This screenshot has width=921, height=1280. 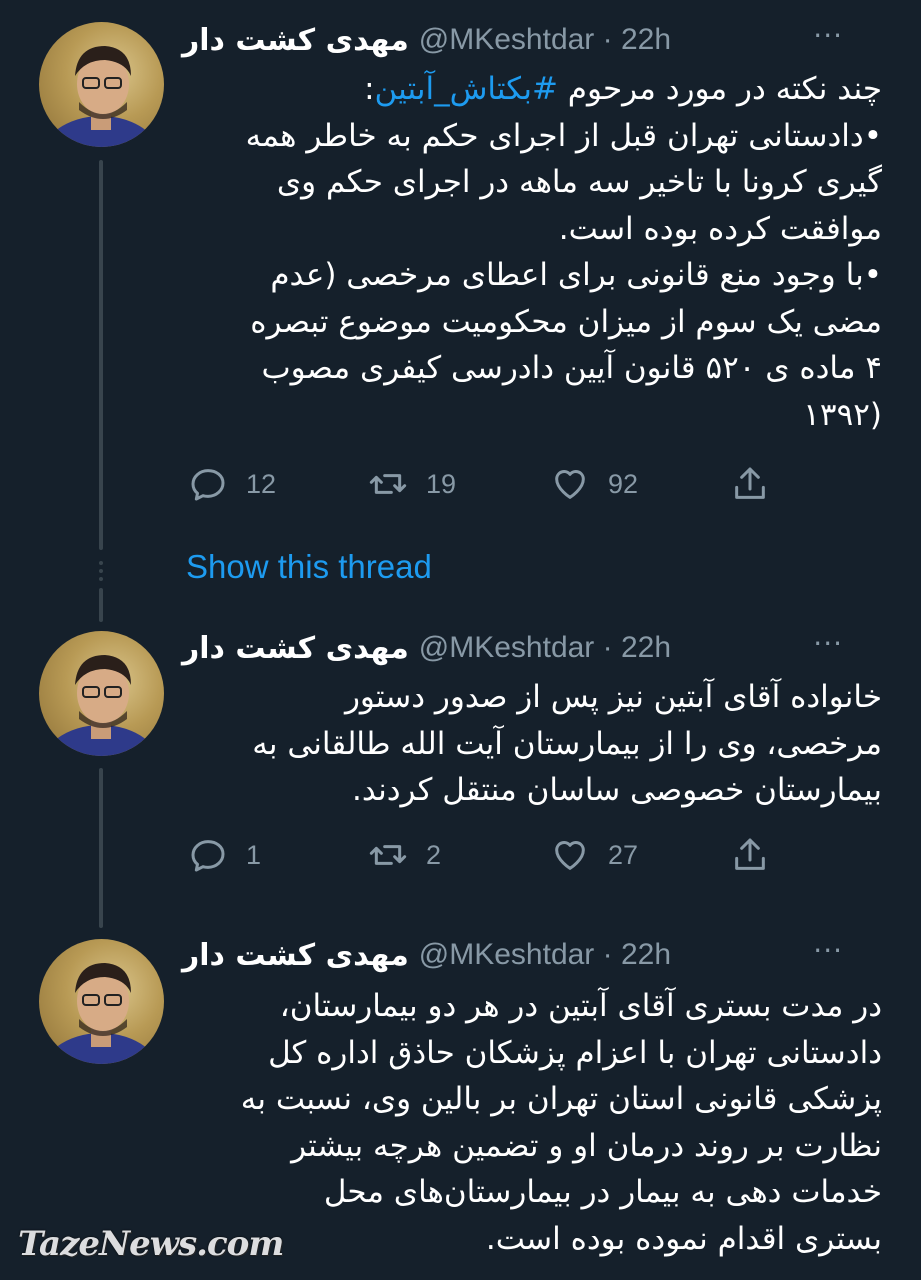 What do you see at coordinates (254, 854) in the screenshot?
I see `reply-count: 1` at bounding box center [254, 854].